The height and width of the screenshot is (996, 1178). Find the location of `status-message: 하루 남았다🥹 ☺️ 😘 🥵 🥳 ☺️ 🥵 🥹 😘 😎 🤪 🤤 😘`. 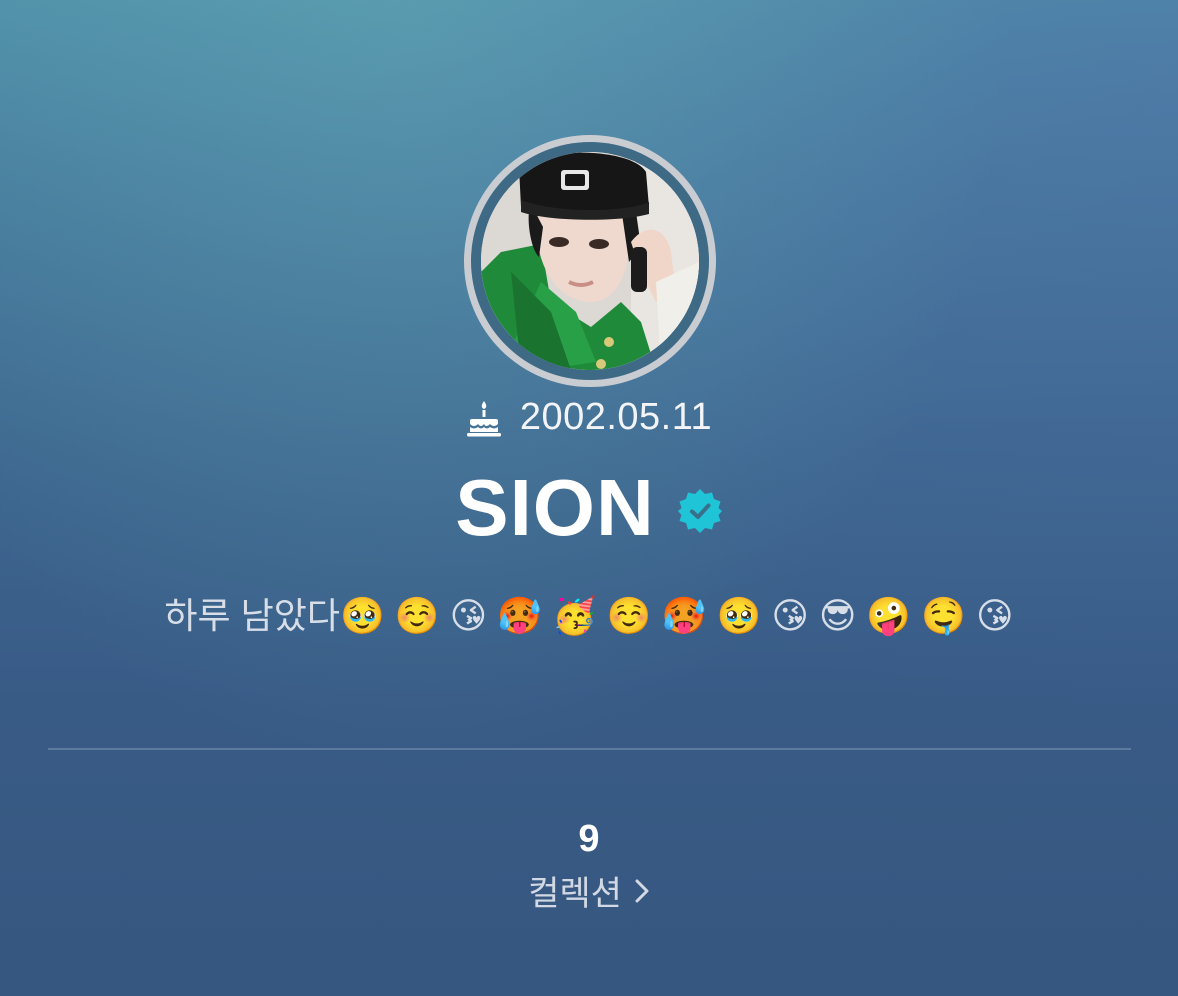

status-message: 하루 남았다🥹 ☺️ 😘 🥵 🥳 ☺️ 🥵 🥹 😘 😎 🤪 🤤 😘 is located at coordinates (589, 616).